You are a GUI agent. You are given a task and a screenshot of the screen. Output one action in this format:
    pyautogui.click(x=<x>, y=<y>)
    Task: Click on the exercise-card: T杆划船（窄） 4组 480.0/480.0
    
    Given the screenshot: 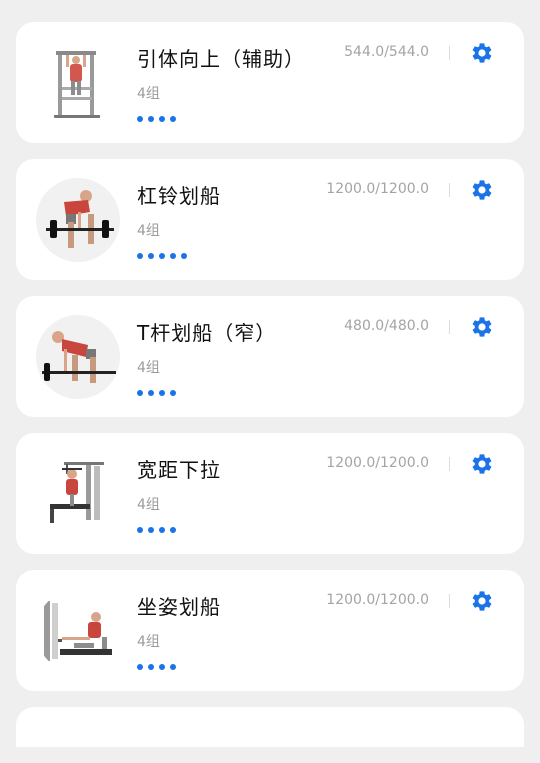 What is the action you would take?
    pyautogui.click(x=270, y=356)
    